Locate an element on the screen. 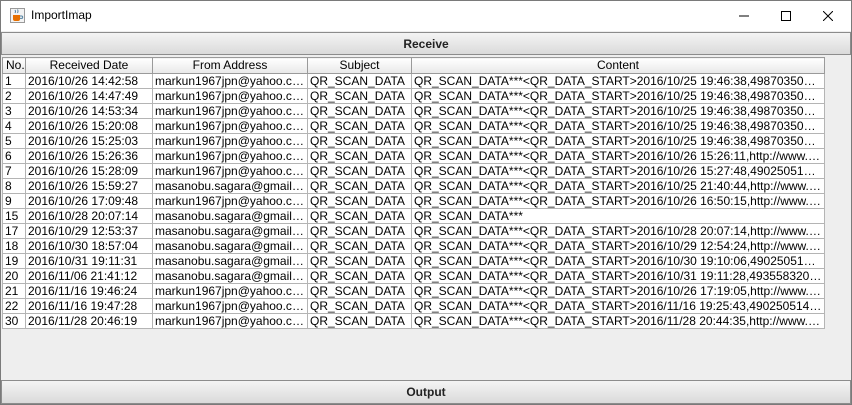 The width and height of the screenshot is (852, 405). cell-received-date: 2016/11/16 19:47:28 is located at coordinates (89, 306).